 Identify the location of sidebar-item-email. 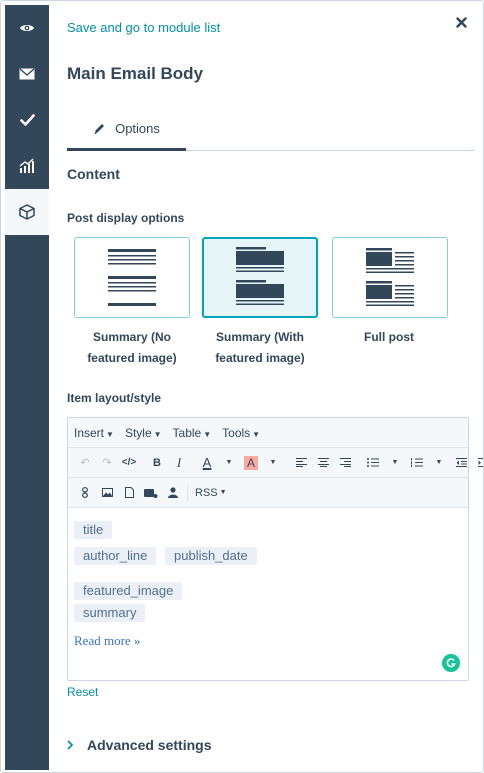
(27, 74).